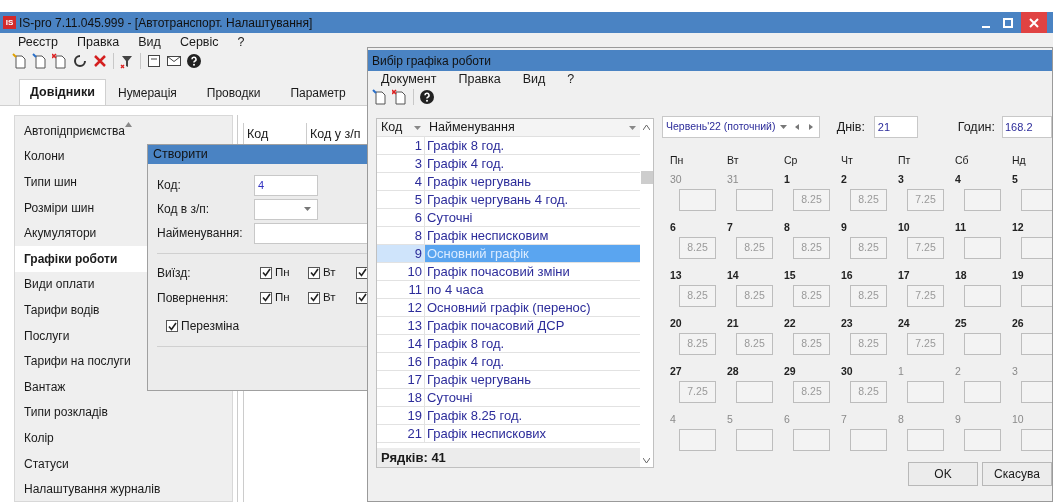 The height and width of the screenshot is (502, 1053). Describe the element at coordinates (466, 145) in the screenshot. I see `name-cell-text: Графік 8 год.` at that location.